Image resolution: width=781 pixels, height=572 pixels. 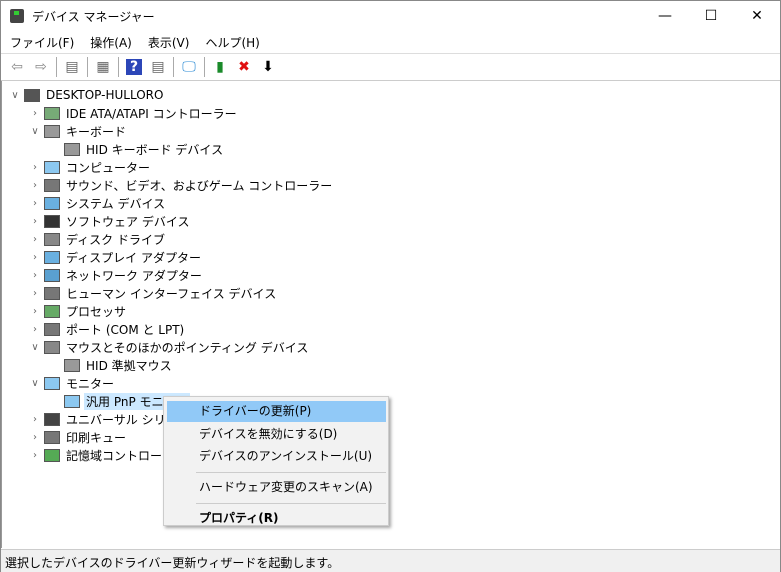 What do you see at coordinates (128, 221) in the screenshot?
I see `tree-item-label: ソフトウェア デバイス` at bounding box center [128, 221].